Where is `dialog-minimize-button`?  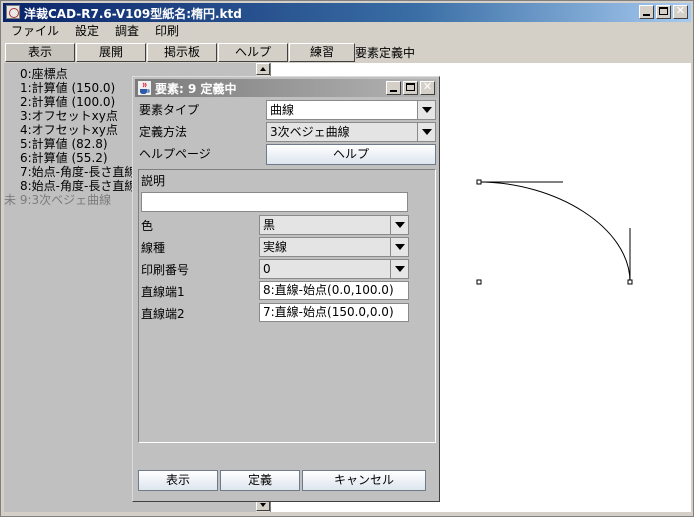
dialog-minimize-button is located at coordinates (393, 88).